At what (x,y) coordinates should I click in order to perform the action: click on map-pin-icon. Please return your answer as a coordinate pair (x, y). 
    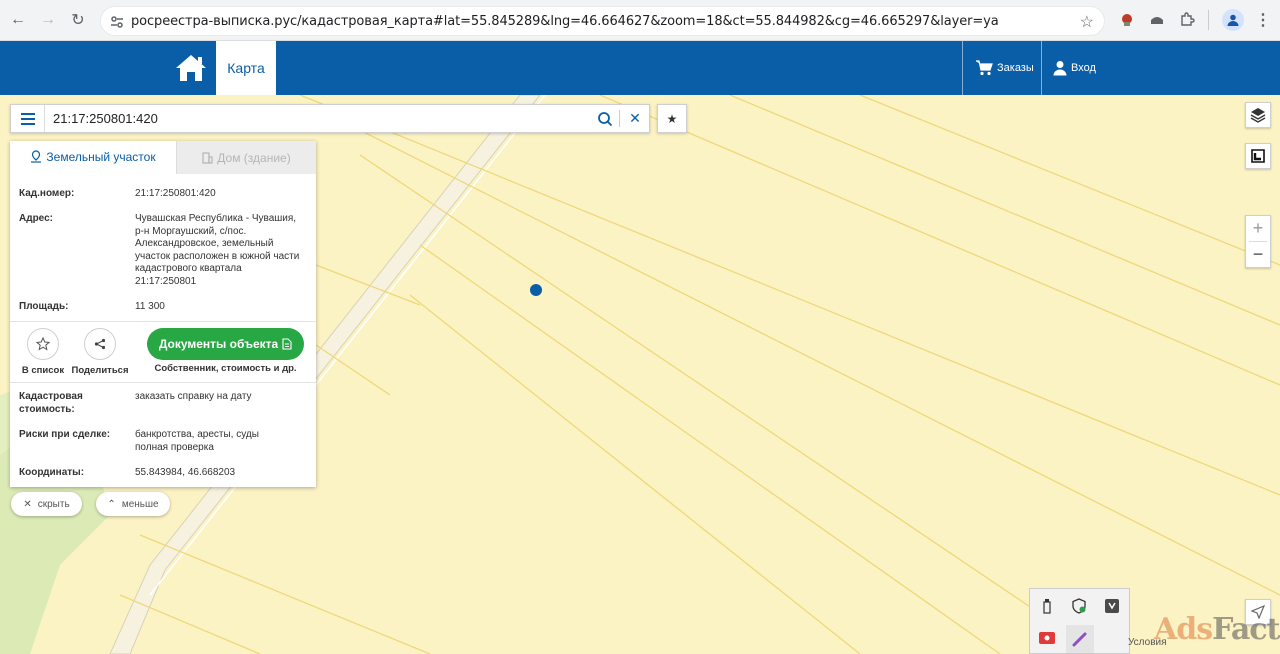
    Looking at the image, I should click on (36, 156).